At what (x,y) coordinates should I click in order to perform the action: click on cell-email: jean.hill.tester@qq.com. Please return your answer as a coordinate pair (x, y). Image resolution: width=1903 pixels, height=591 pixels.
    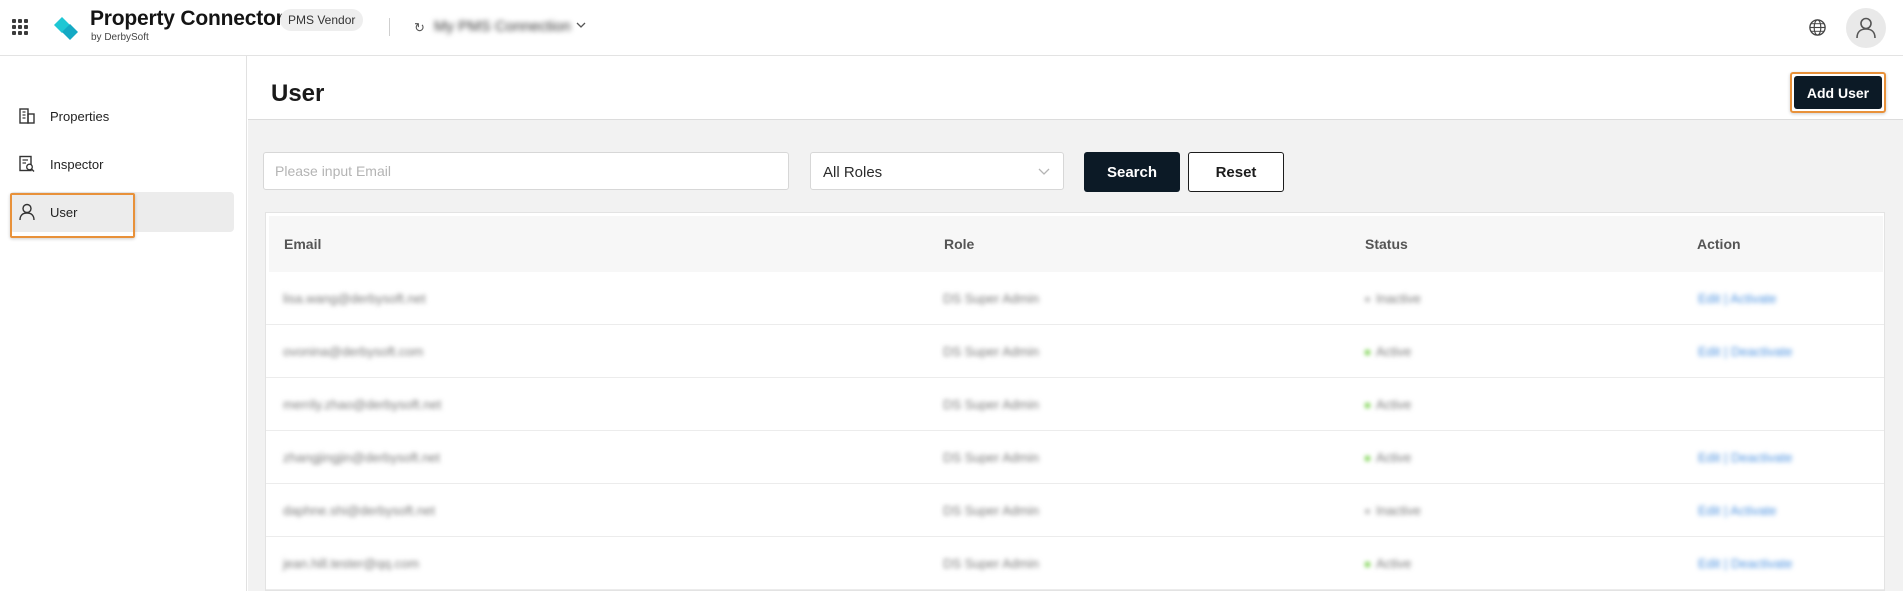
    Looking at the image, I should click on (351, 563).